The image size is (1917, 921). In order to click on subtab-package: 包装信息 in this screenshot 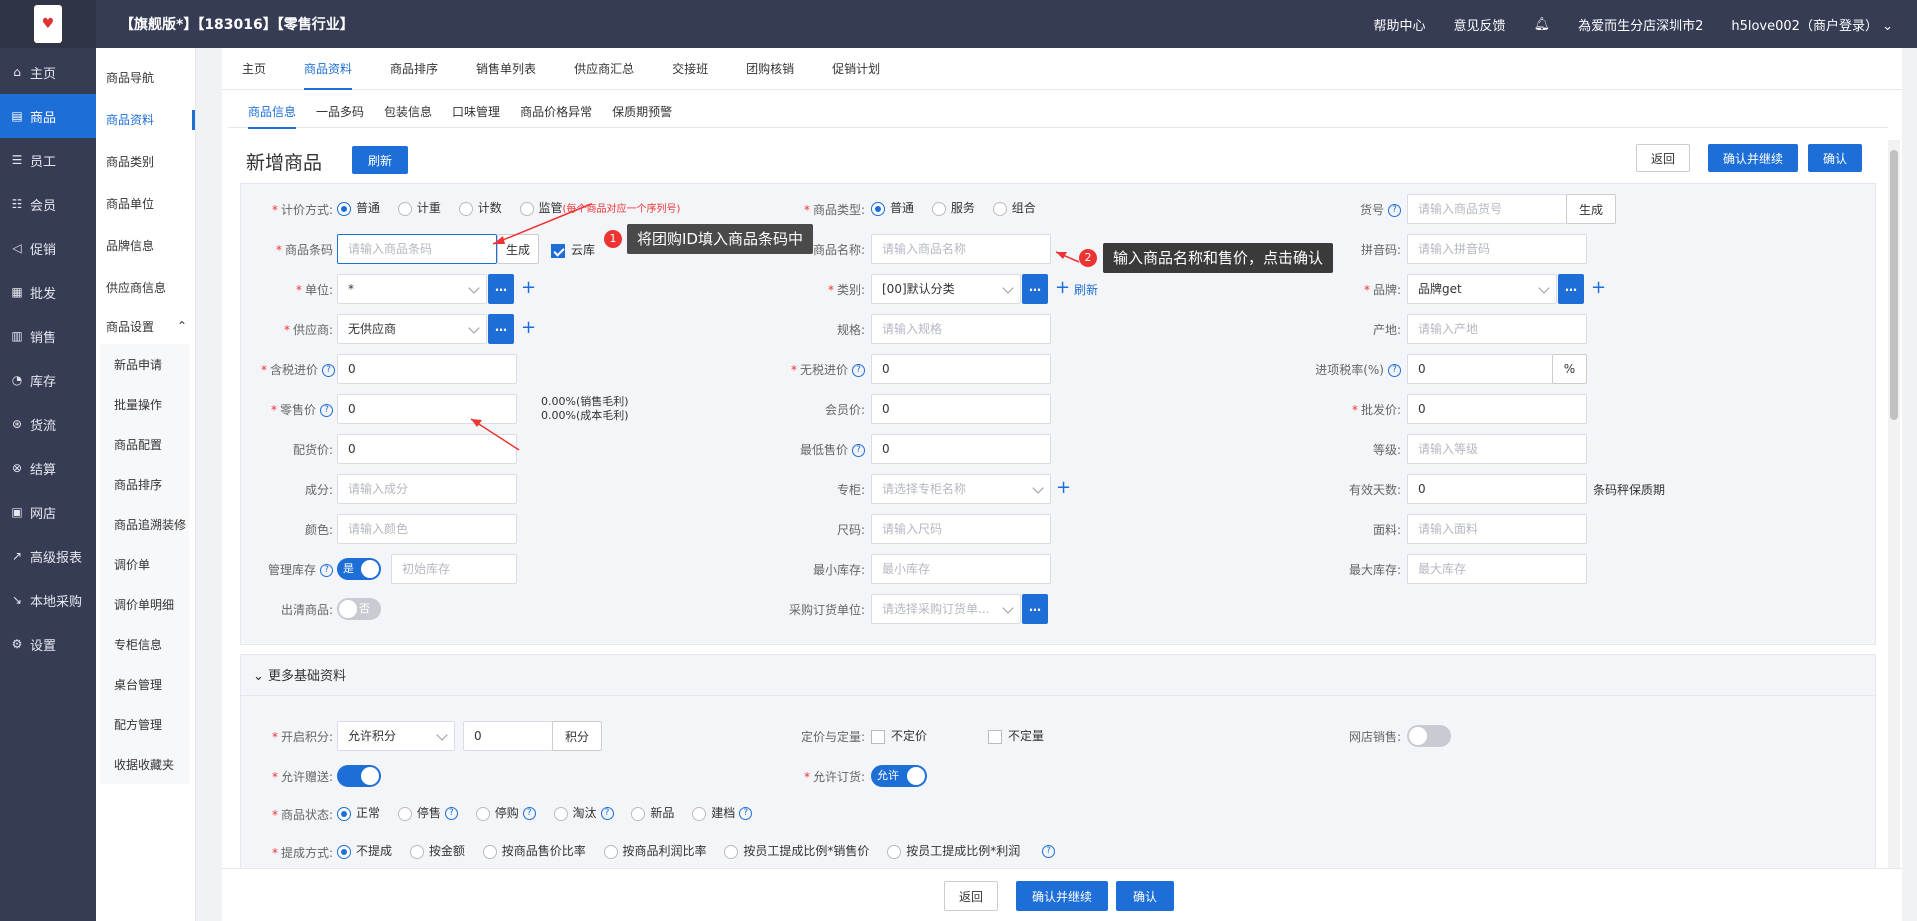, I will do `click(408, 113)`.